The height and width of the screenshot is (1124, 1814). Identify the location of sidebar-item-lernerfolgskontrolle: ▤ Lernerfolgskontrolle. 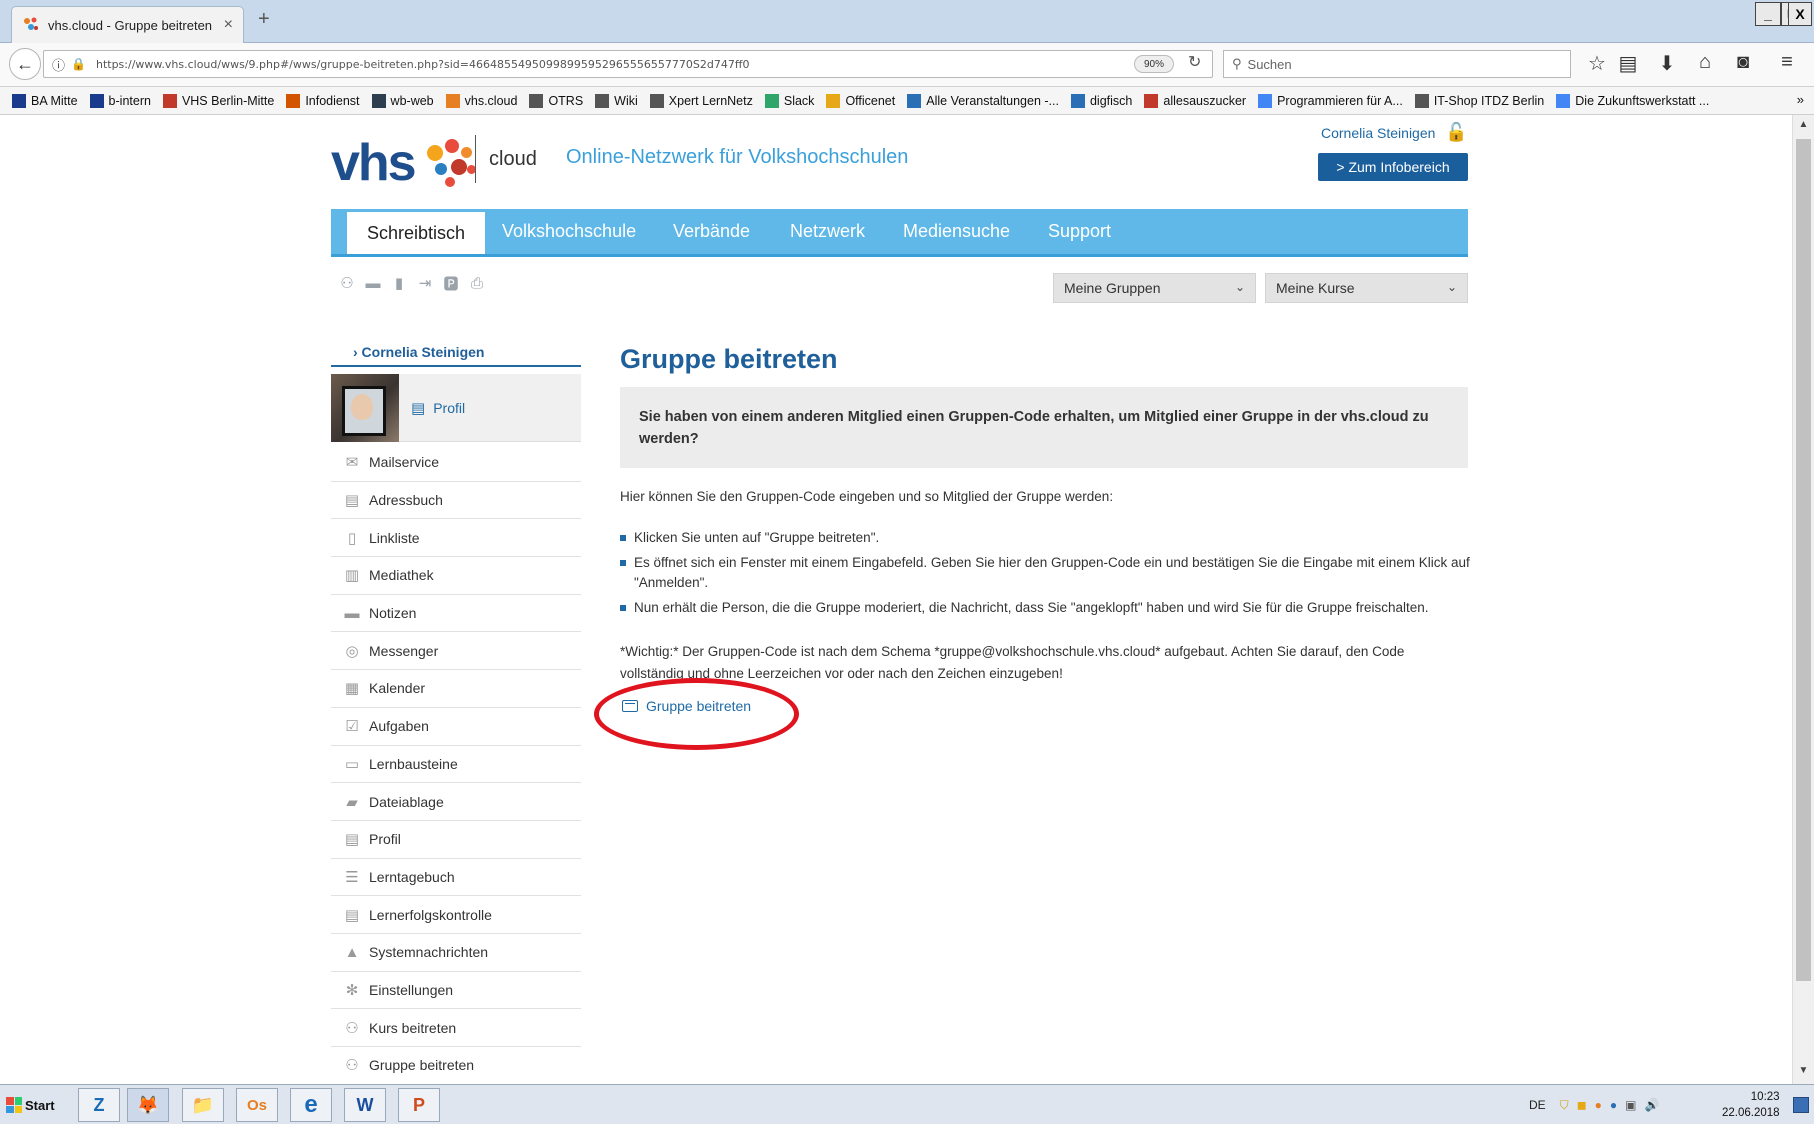
(456, 915).